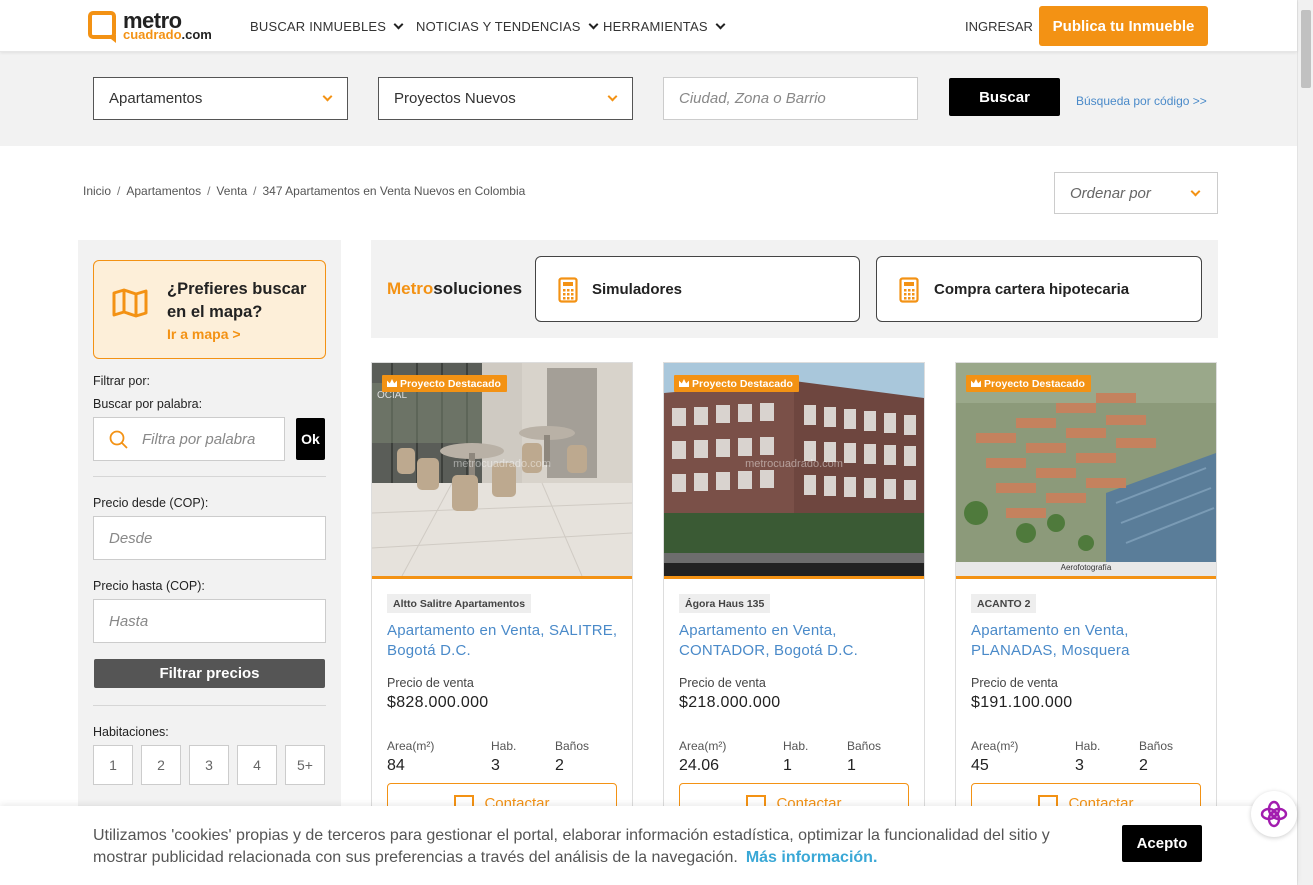  What do you see at coordinates (438, 702) in the screenshot?
I see `price-value: $828.000.000` at bounding box center [438, 702].